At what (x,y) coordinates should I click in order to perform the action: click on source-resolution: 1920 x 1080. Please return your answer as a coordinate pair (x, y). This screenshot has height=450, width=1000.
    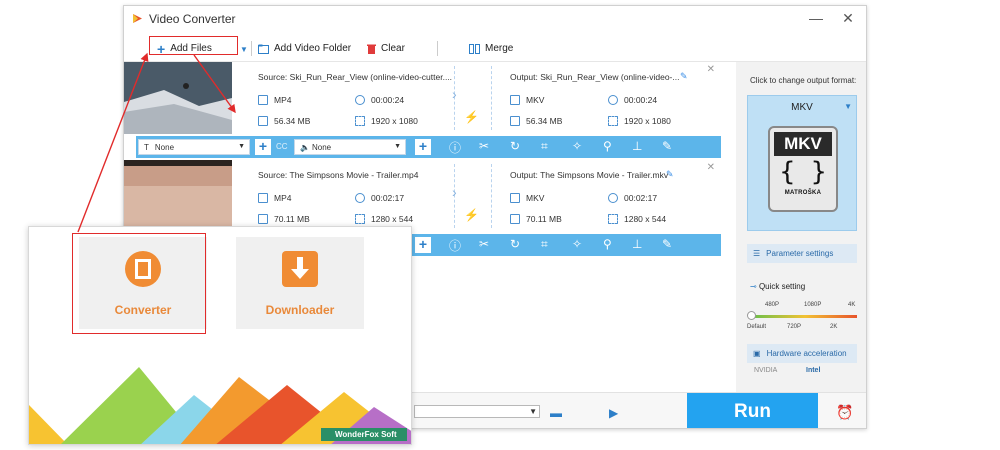
    Looking at the image, I should click on (386, 121).